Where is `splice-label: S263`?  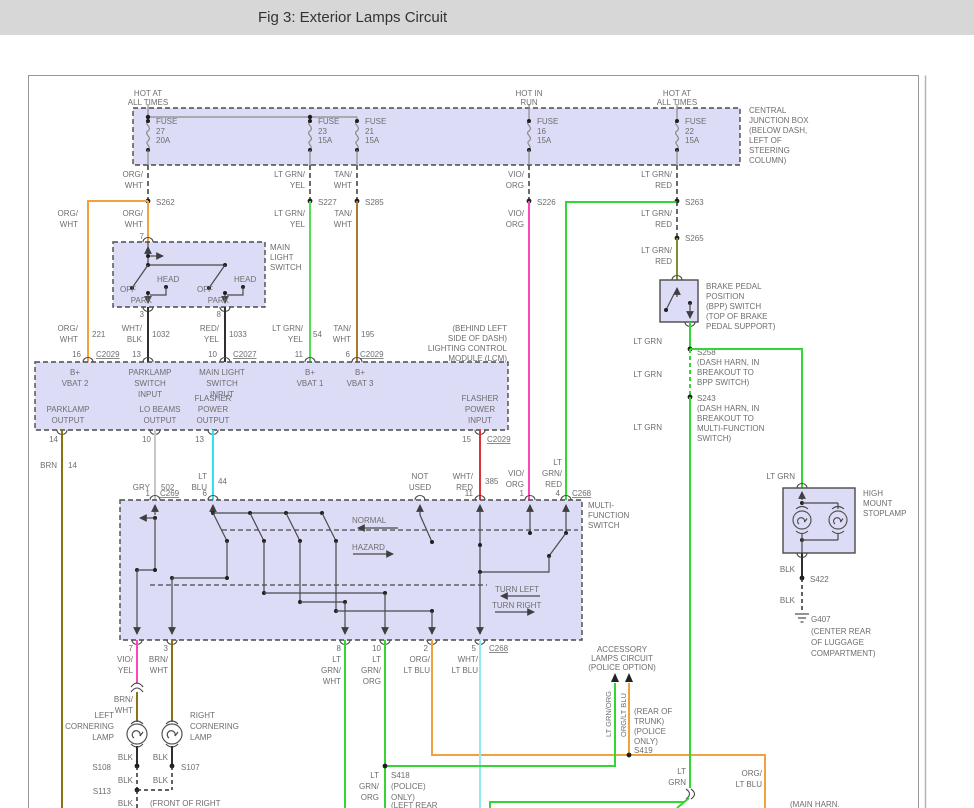 splice-label: S263 is located at coordinates (694, 202).